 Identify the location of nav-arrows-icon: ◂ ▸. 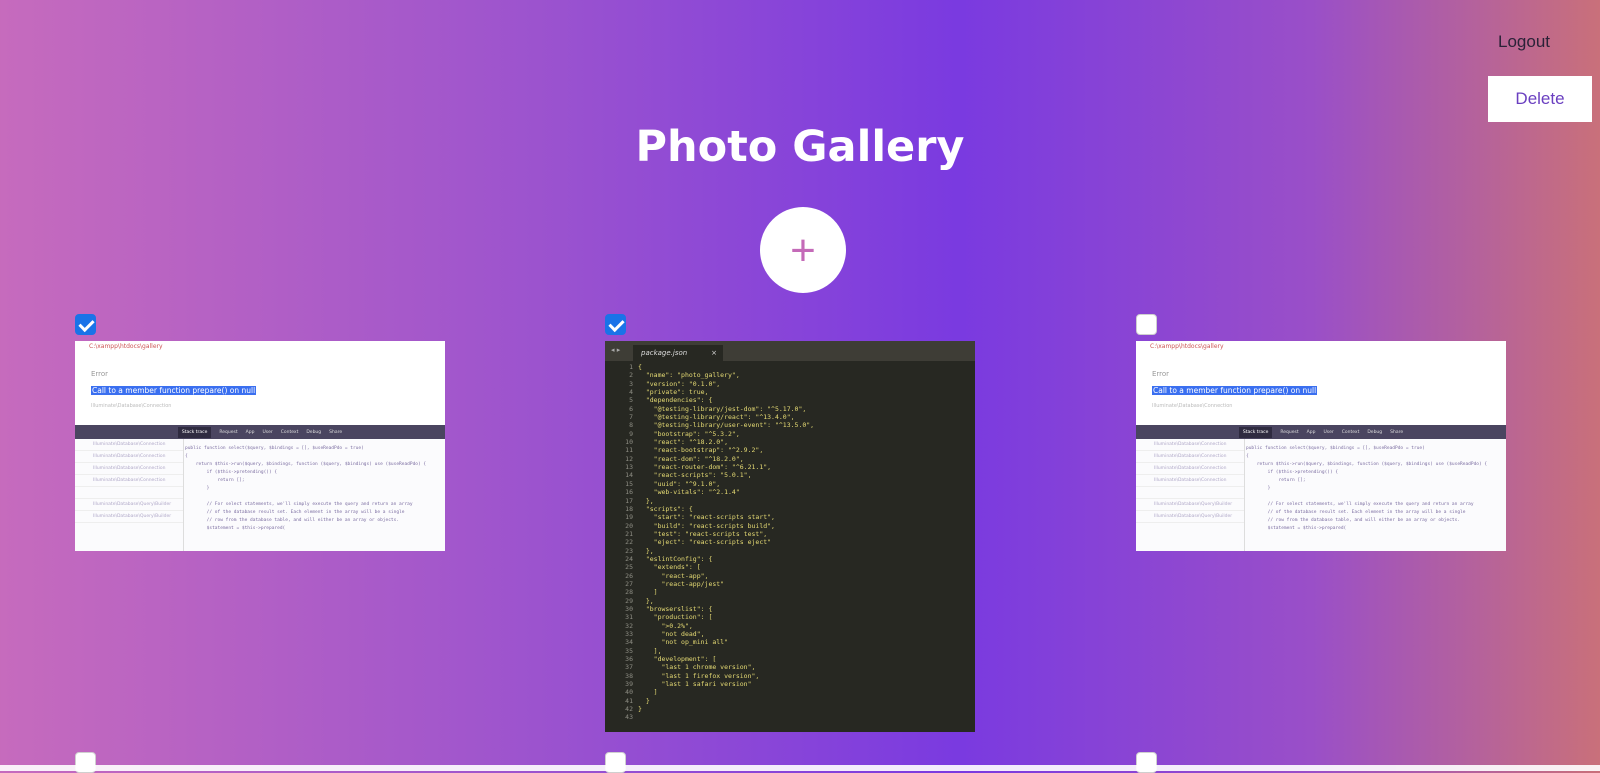
(616, 350).